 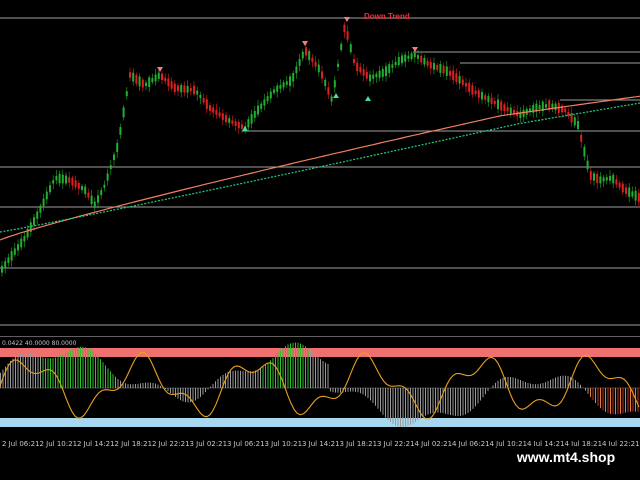 I want to click on window-separator, so click(x=320, y=336).